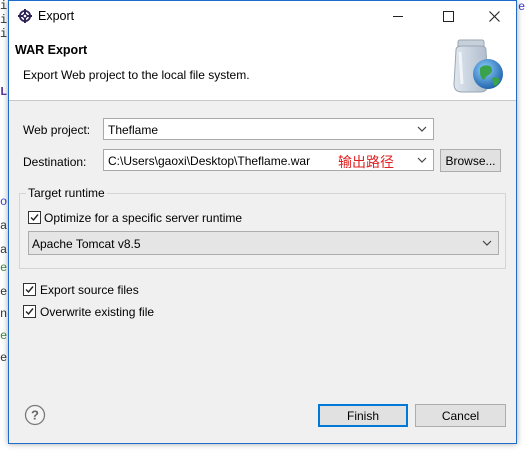  What do you see at coordinates (56, 16) in the screenshot?
I see `window-title: Export` at bounding box center [56, 16].